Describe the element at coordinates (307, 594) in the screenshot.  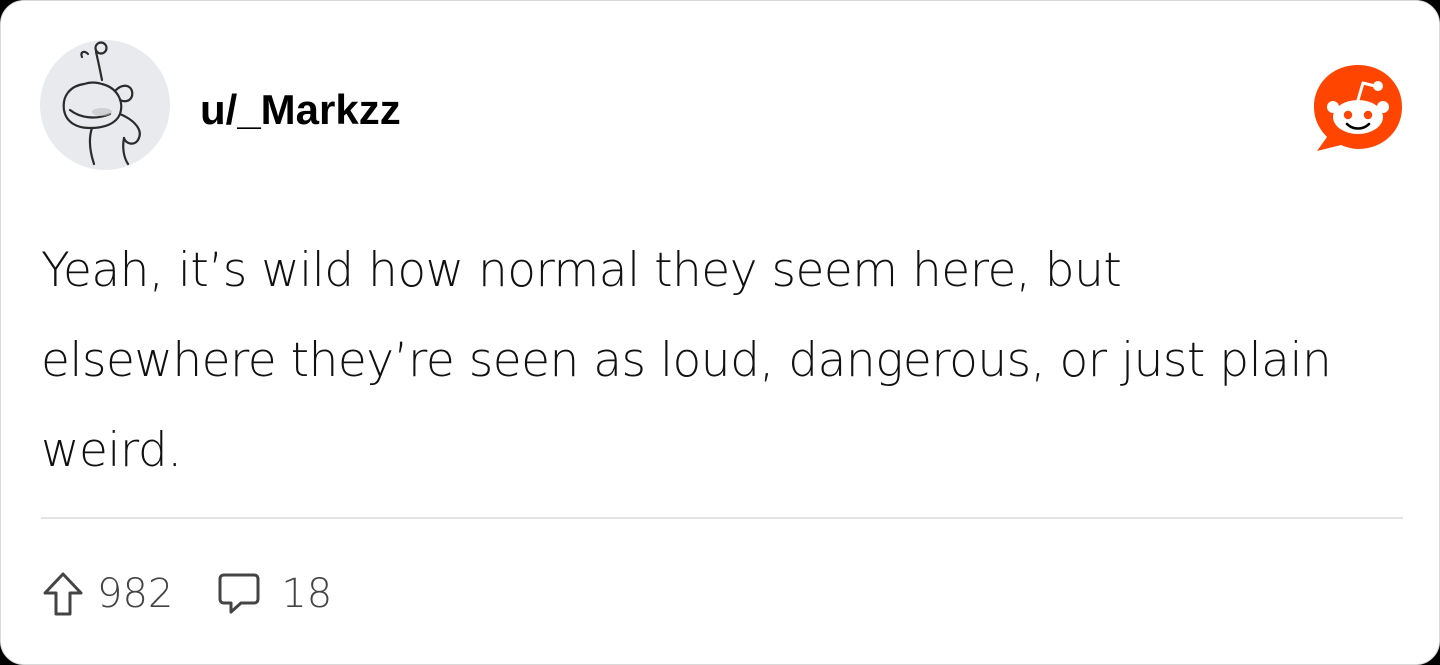
I see `comment-count: 18` at that location.